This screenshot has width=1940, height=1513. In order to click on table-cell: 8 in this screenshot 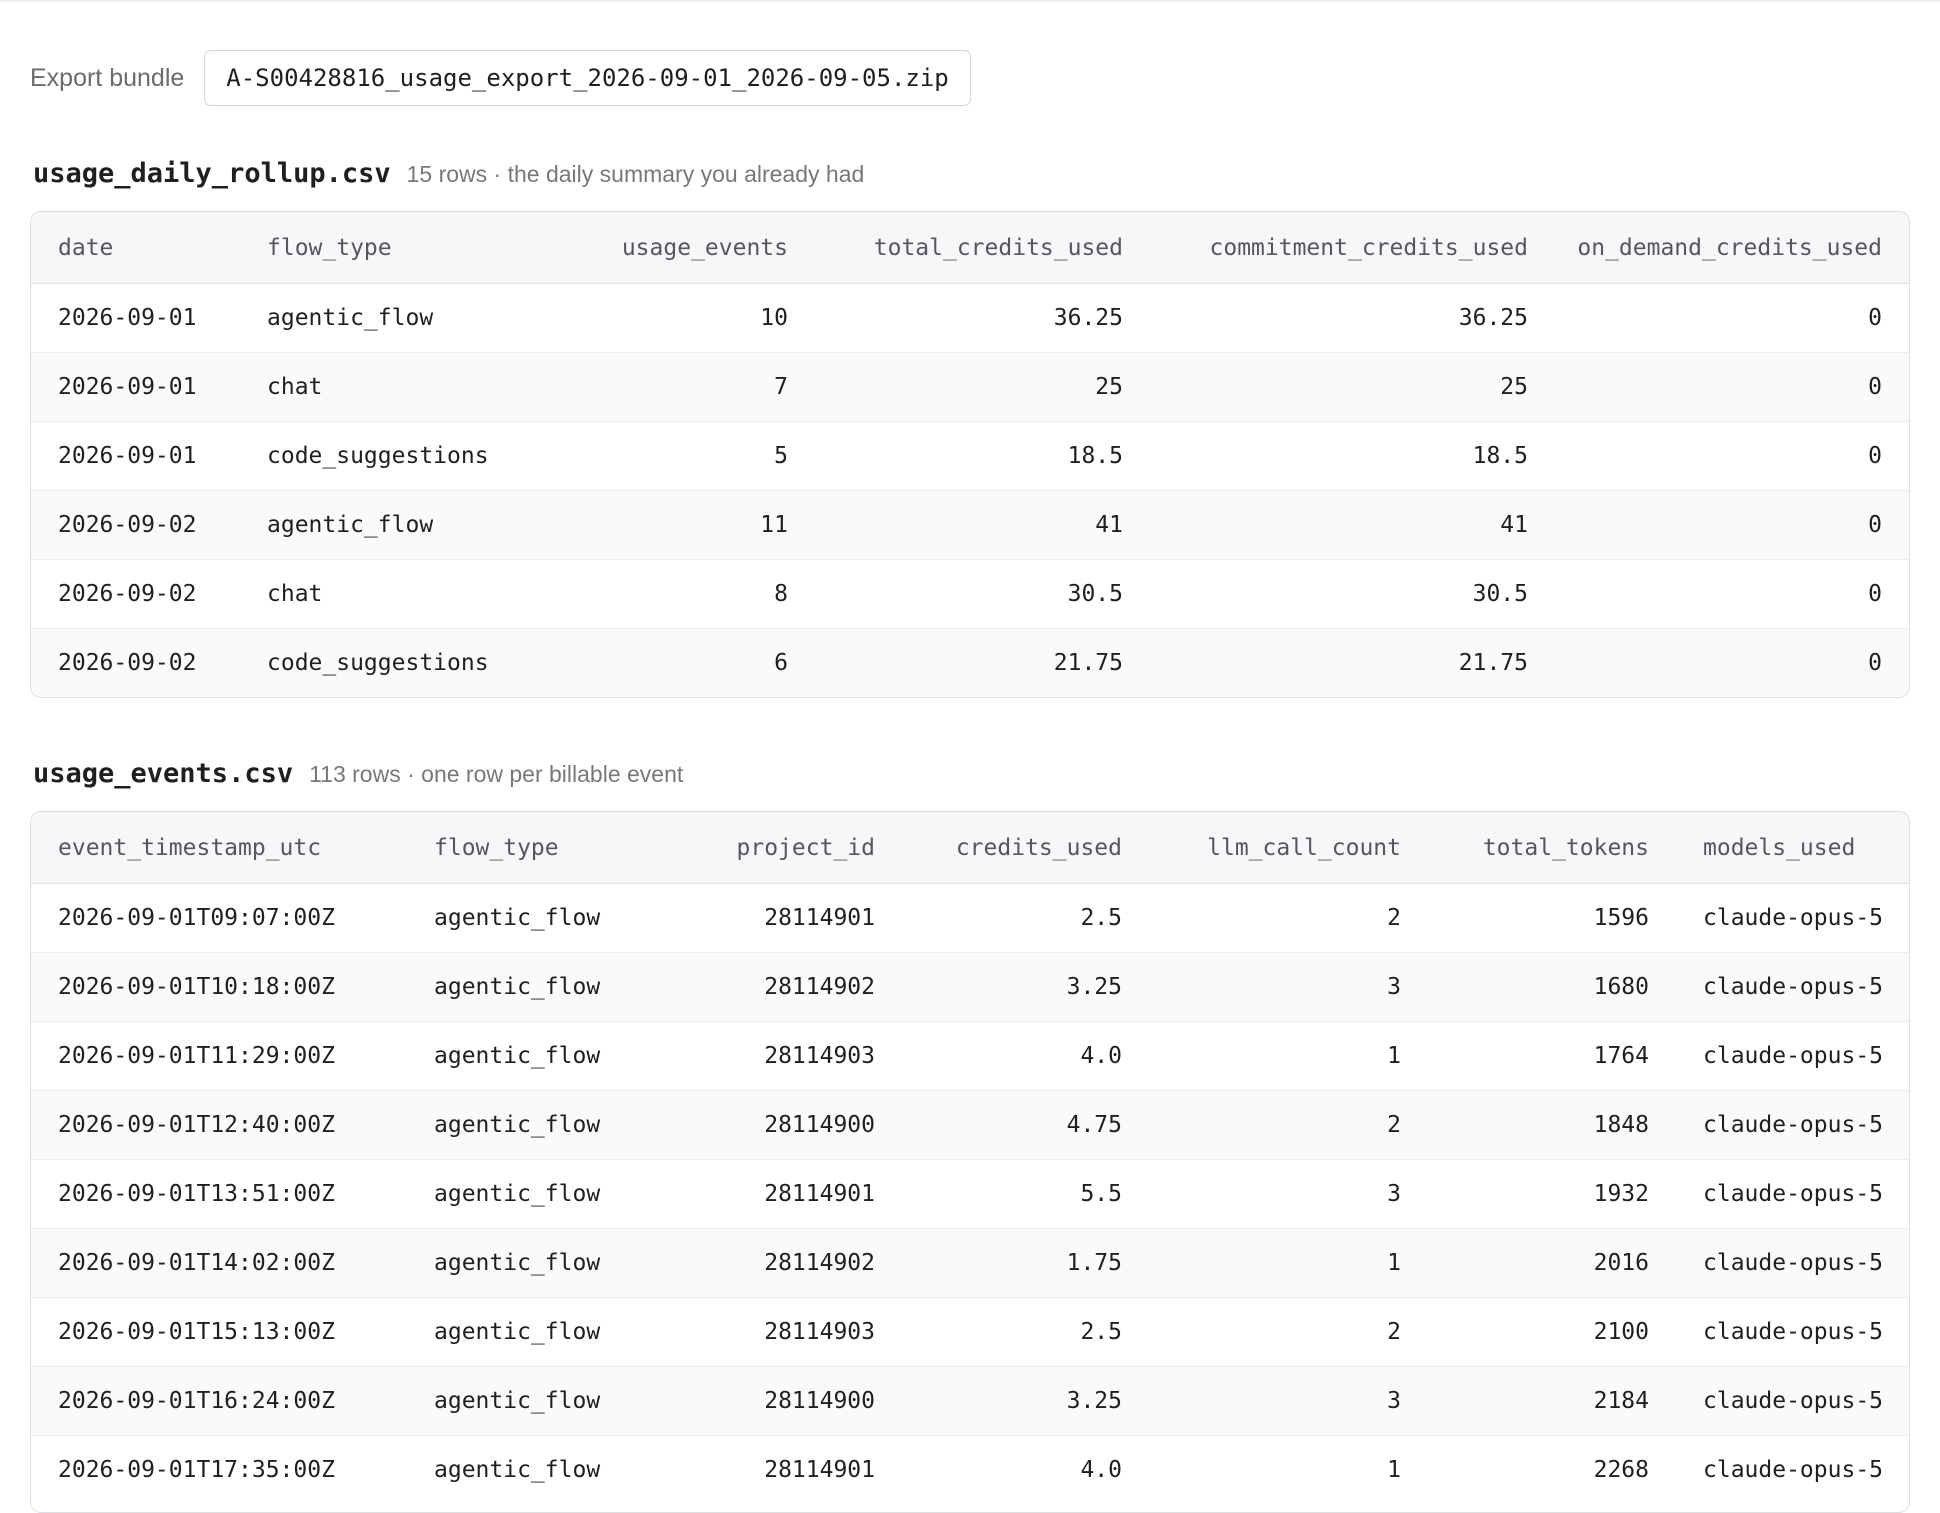, I will do `click(655, 594)`.